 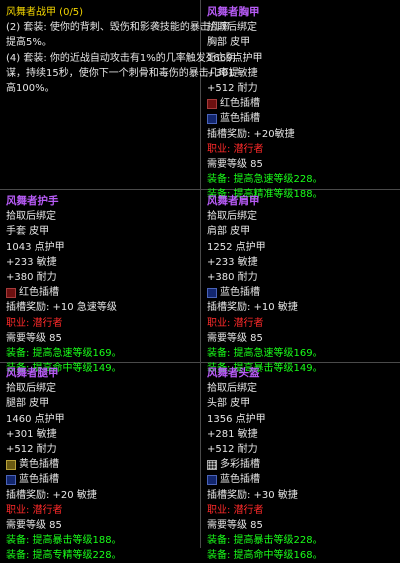 I want to click on set-bonus-line: (2) 套装: 使你的背刺、毁伤和影袭技能的暴击几率, so click(x=118, y=28).